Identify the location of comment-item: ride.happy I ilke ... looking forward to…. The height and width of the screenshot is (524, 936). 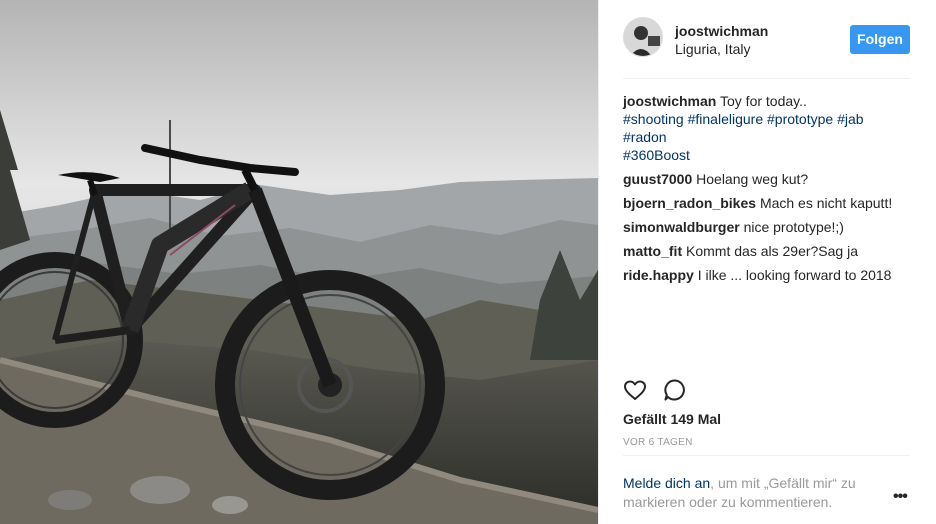
(768, 275).